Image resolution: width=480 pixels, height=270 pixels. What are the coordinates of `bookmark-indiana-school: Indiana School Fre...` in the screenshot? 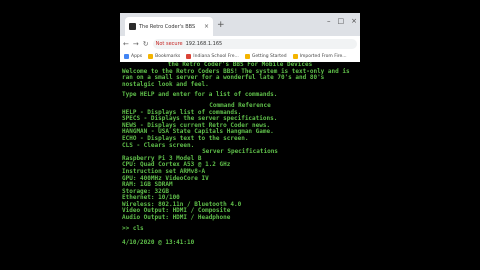 It's located at (212, 56).